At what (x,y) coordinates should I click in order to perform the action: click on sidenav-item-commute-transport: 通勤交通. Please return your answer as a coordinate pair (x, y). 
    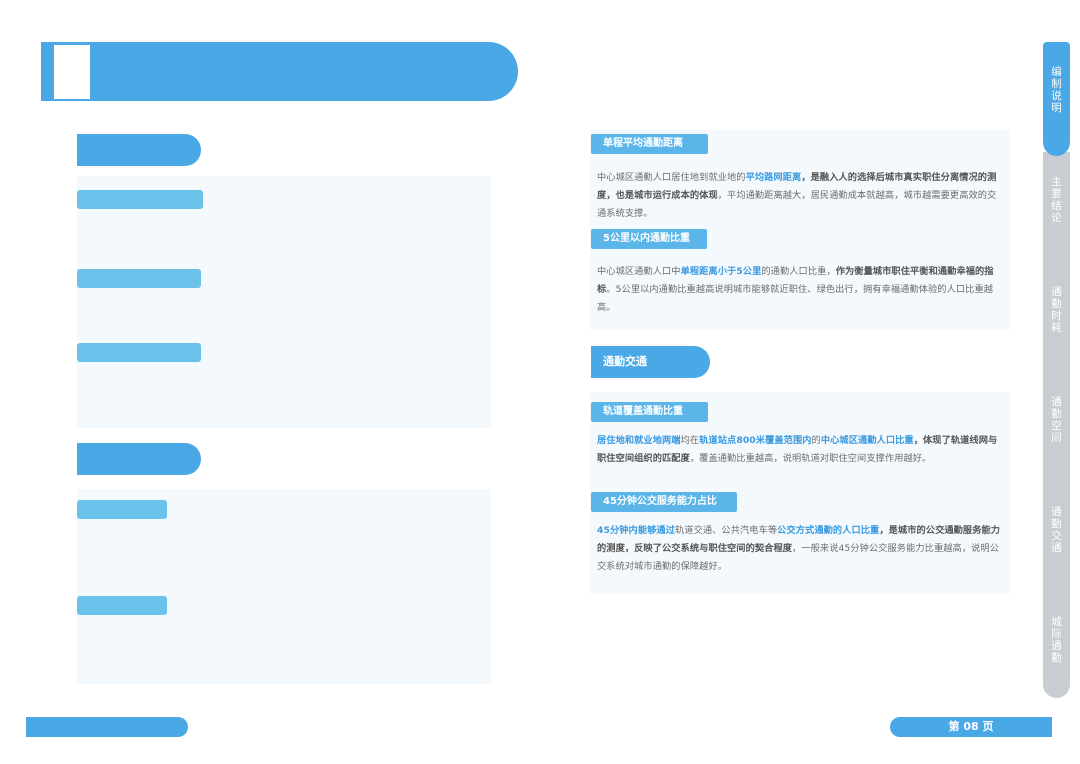
    Looking at the image, I should click on (1056, 537).